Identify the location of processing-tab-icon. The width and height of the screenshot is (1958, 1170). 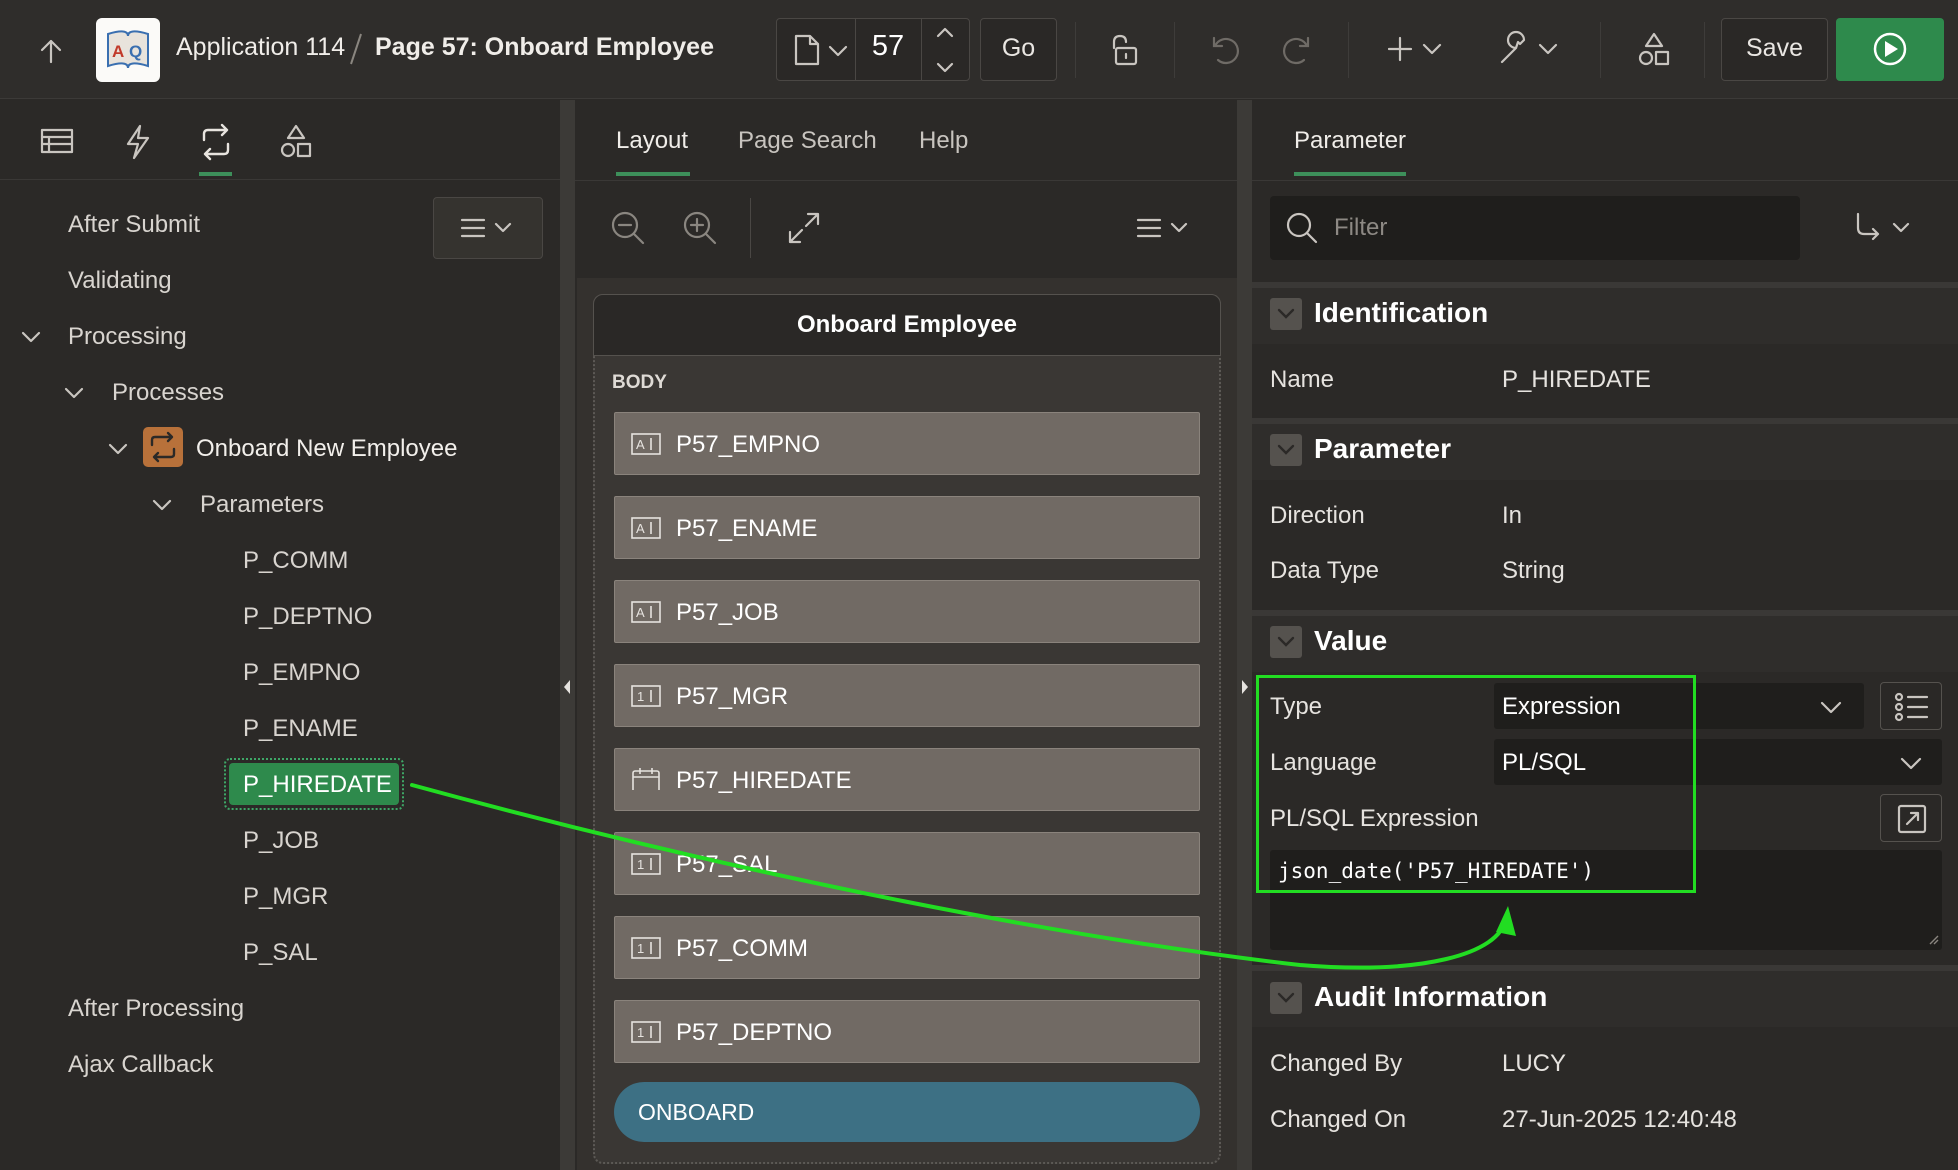
(216, 142).